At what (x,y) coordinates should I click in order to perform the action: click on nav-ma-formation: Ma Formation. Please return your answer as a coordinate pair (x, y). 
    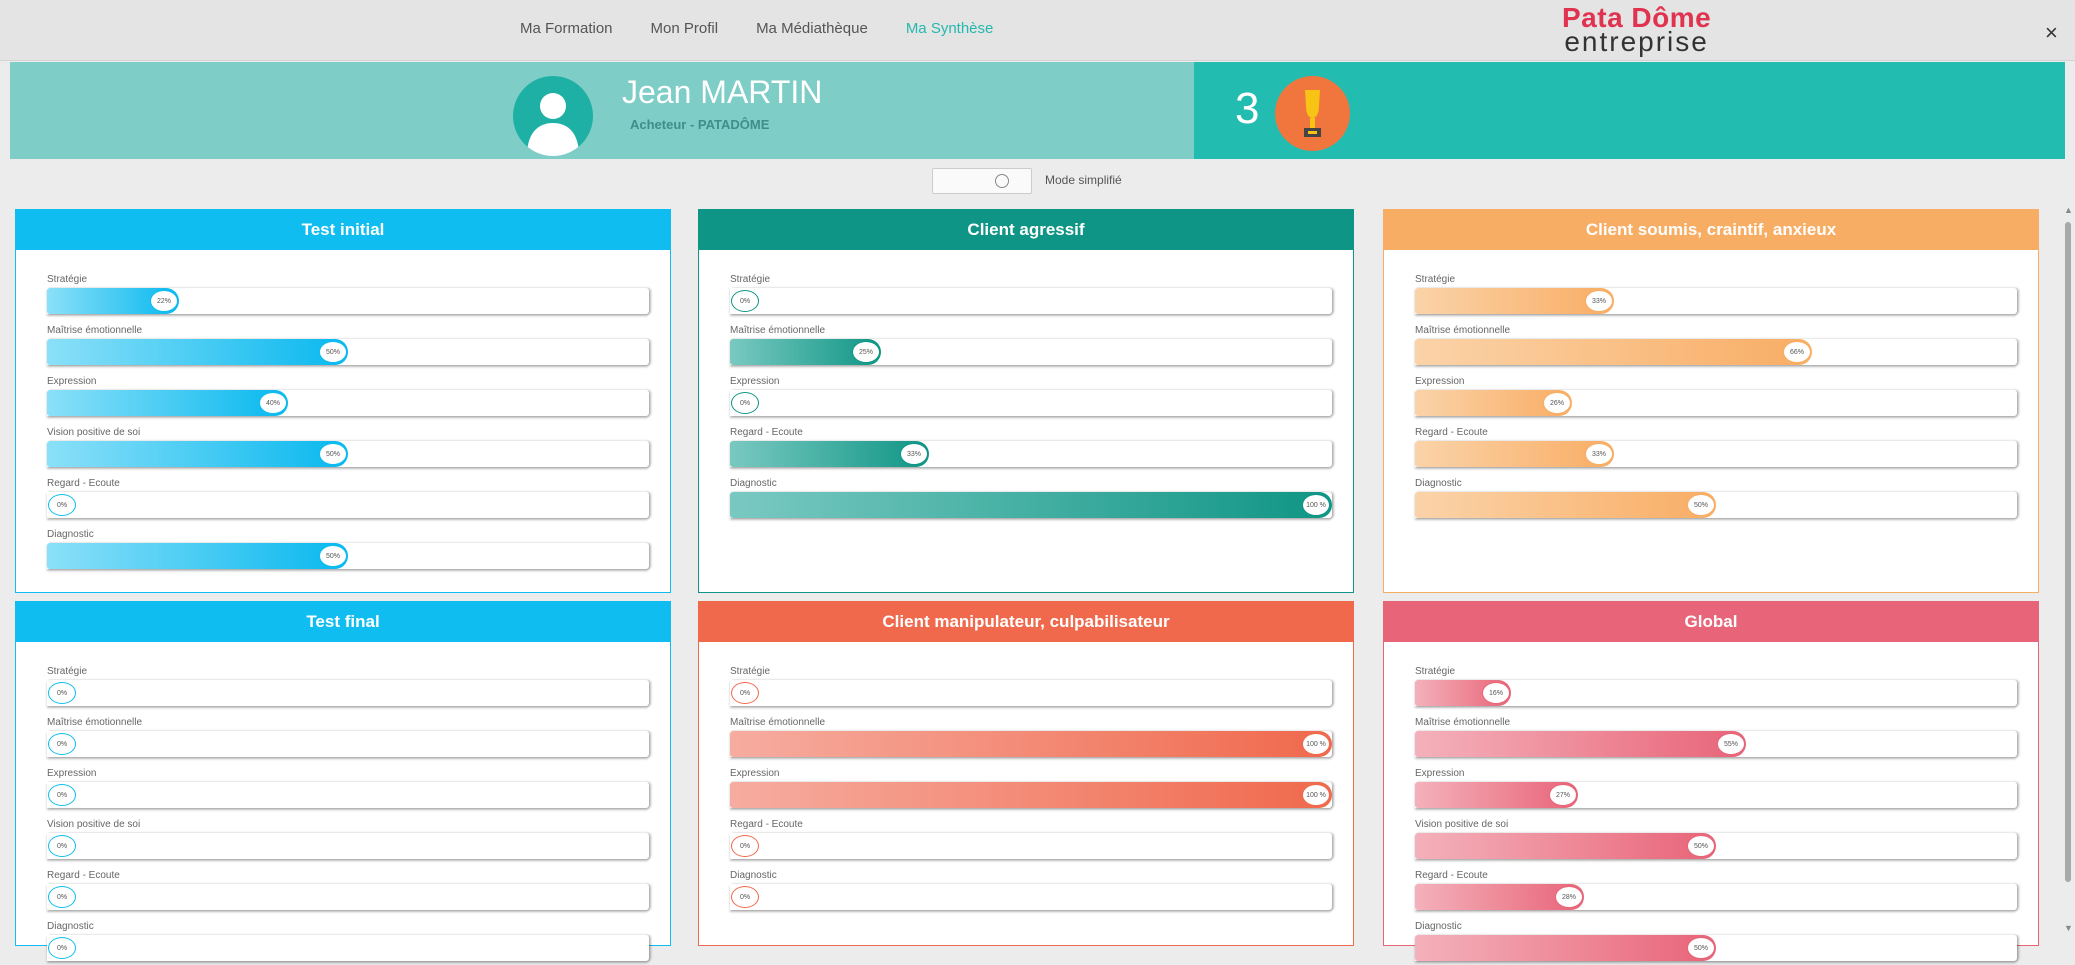
    Looking at the image, I should click on (566, 28).